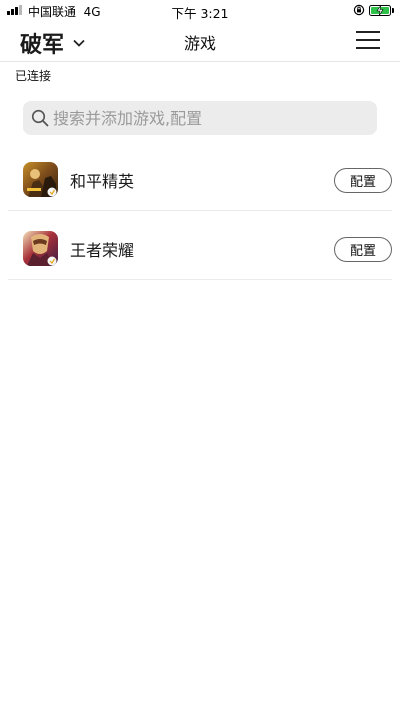 The image size is (400, 710). What do you see at coordinates (200, 176) in the screenshot?
I see `game-list-item: 和平精英 配置` at bounding box center [200, 176].